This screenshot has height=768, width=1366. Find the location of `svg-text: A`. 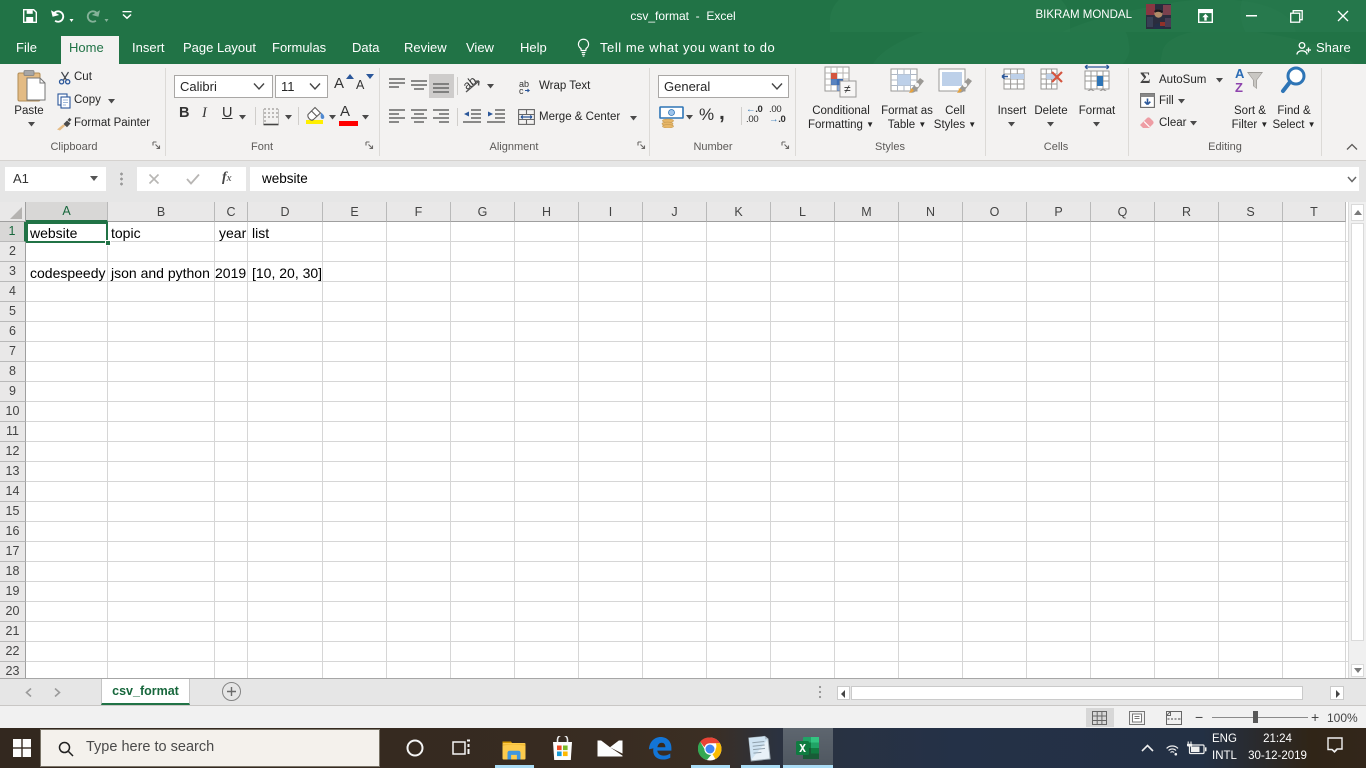

svg-text: A is located at coordinates (1240, 73).